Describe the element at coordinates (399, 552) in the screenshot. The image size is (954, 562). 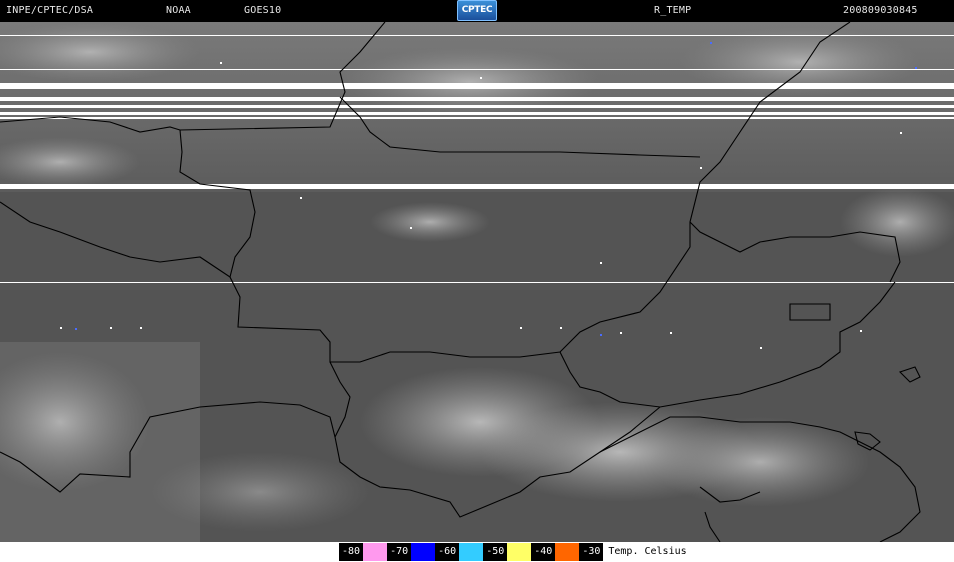
I see `legend-tick: -70` at that location.